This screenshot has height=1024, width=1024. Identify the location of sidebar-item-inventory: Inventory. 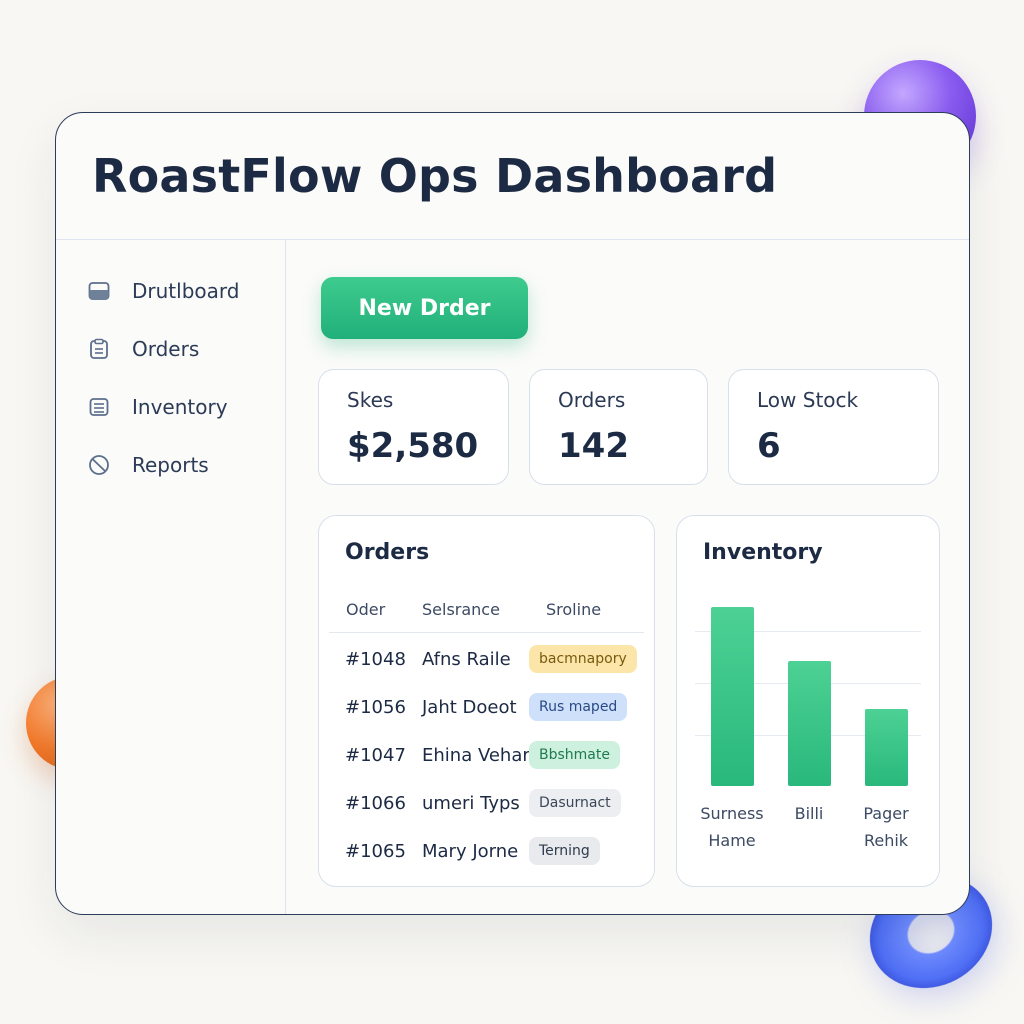
(181, 407).